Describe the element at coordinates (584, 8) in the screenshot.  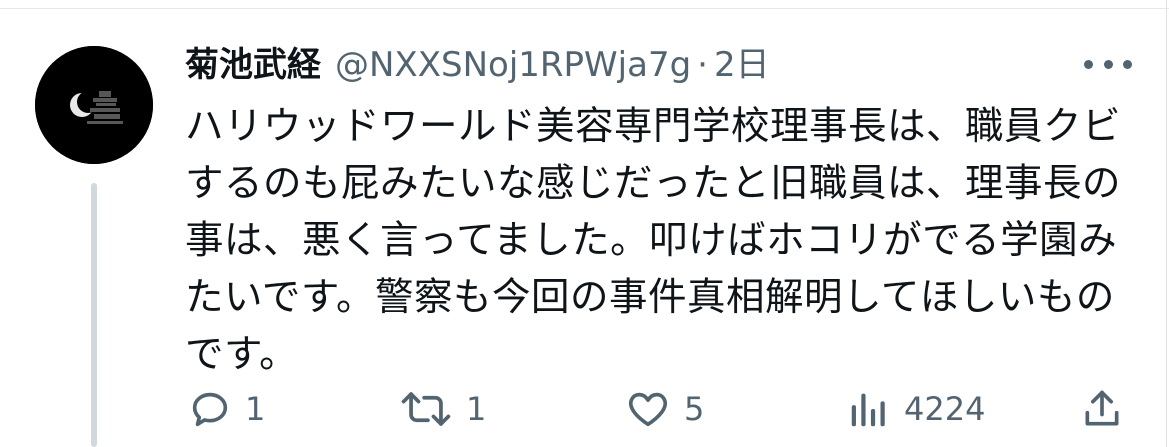
I see `top-divider` at that location.